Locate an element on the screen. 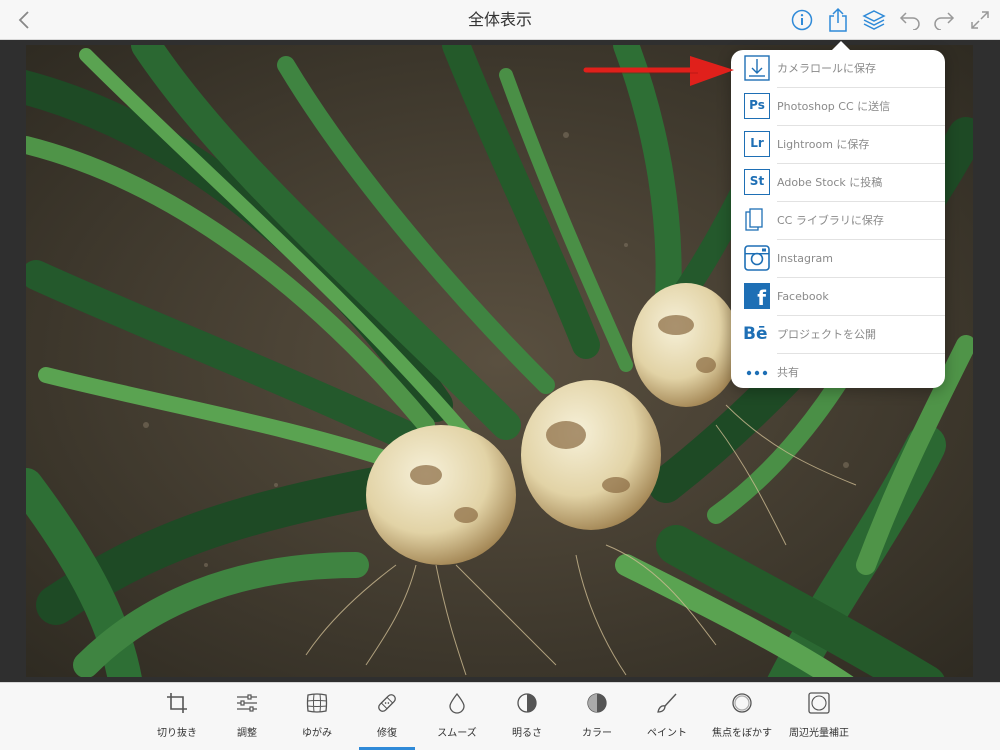 The height and width of the screenshot is (750, 1000). tool-focus-blur: 焦点をぼかす is located at coordinates (742, 716).